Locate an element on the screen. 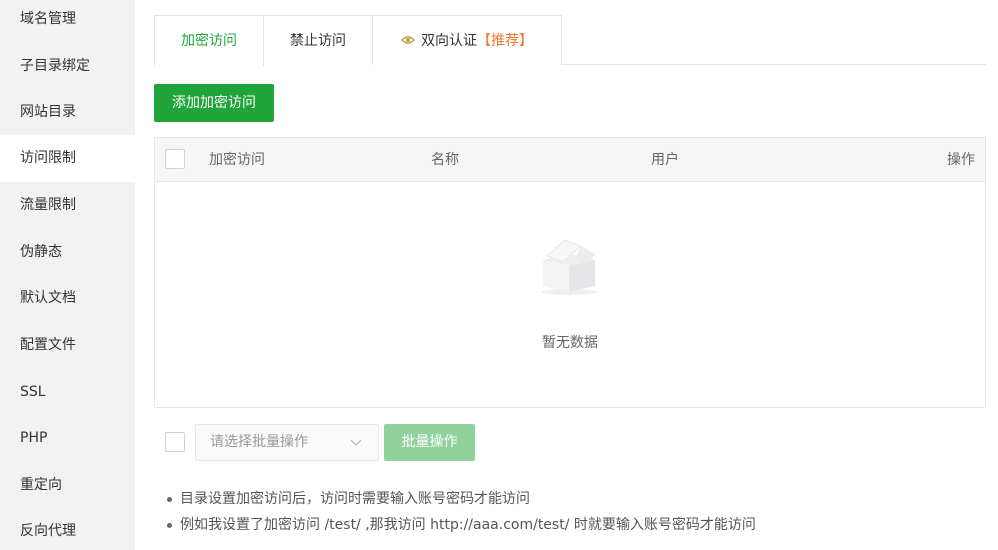  sidebar-item-php: PHP is located at coordinates (67, 438).